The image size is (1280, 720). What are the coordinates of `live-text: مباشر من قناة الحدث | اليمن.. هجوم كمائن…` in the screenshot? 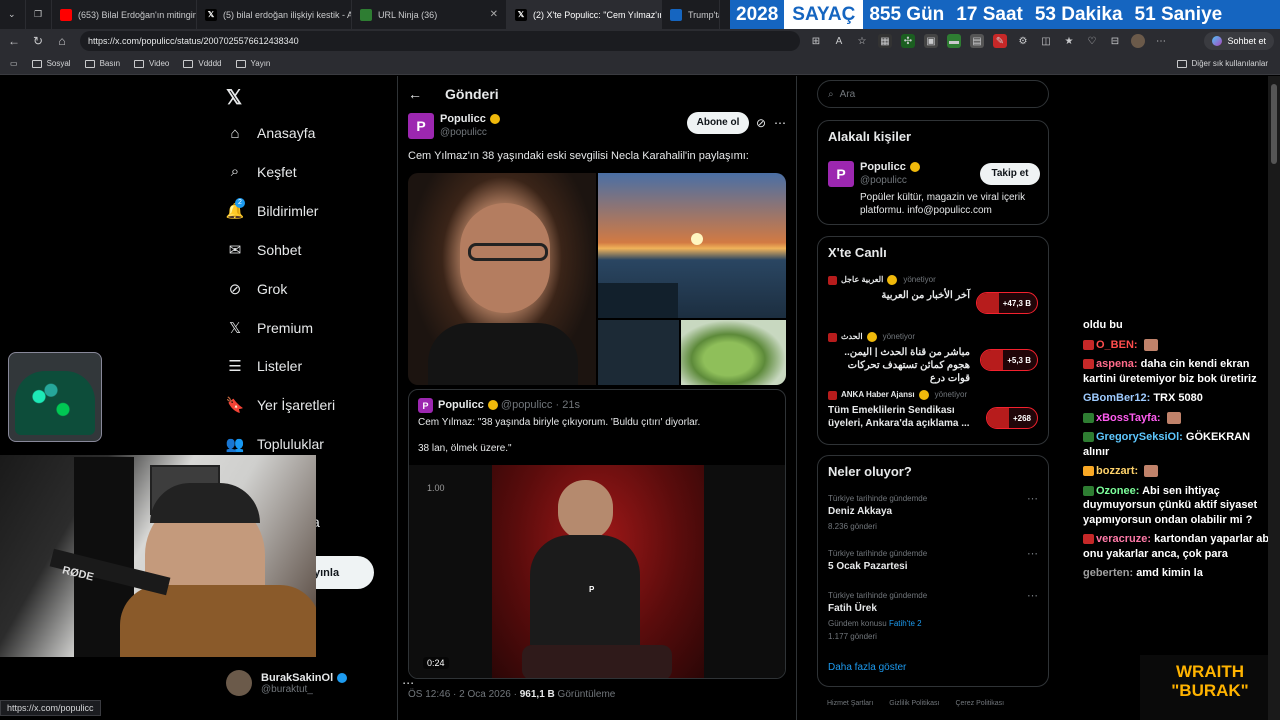 It's located at (899, 365).